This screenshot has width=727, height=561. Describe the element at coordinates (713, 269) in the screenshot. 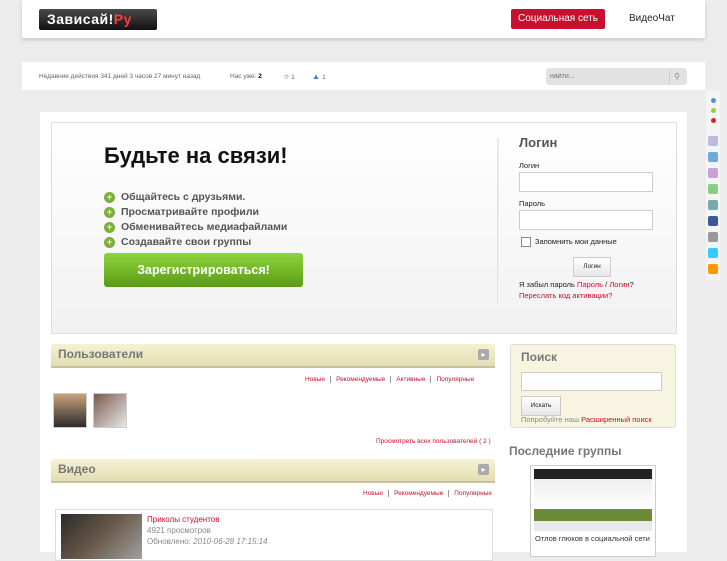

I see `rss-icon` at that location.